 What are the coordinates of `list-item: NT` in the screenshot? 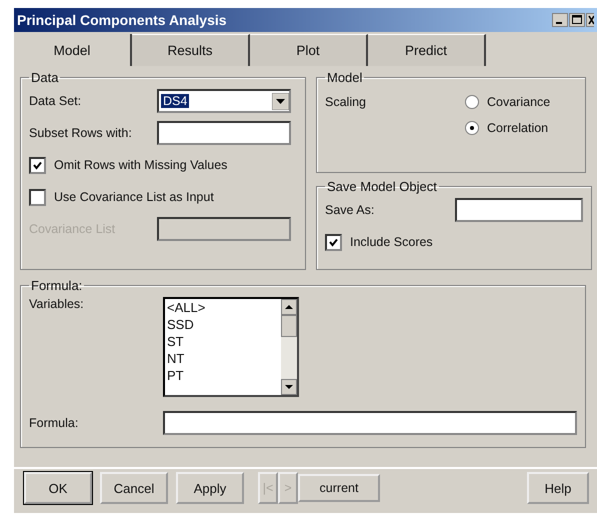 It's located at (224, 358).